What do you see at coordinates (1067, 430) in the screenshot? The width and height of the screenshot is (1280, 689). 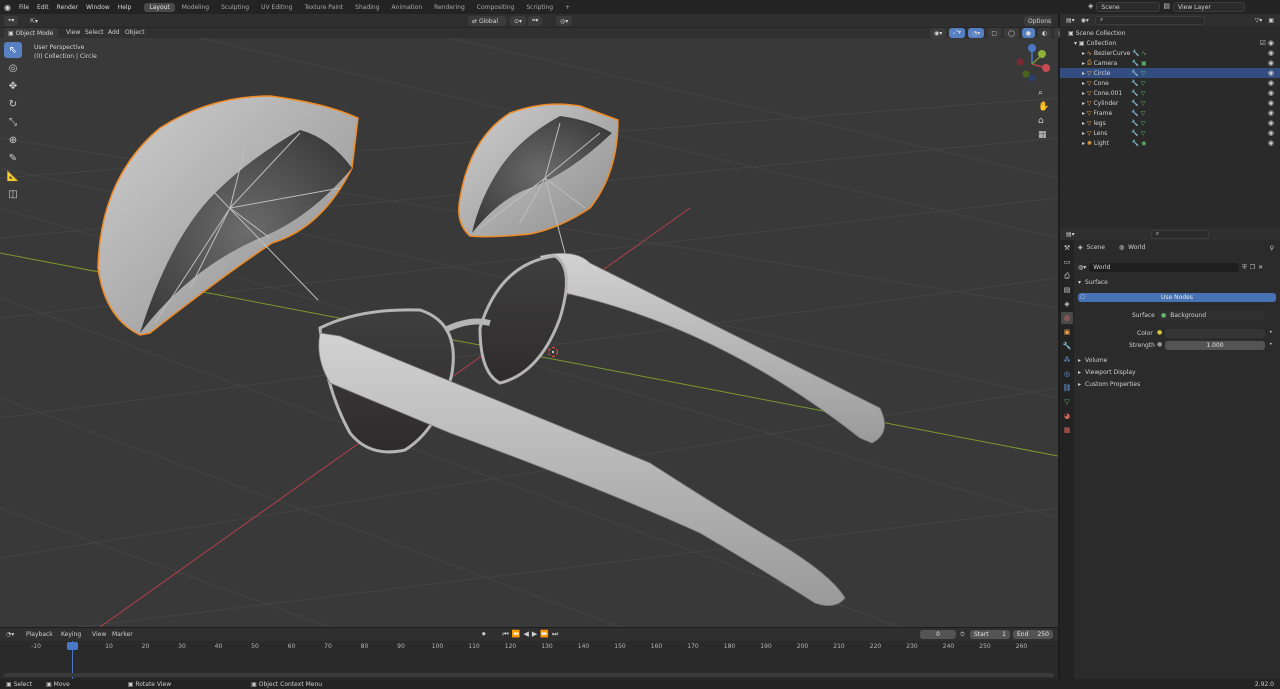 I see `texture-tab-icon: ▦` at bounding box center [1067, 430].